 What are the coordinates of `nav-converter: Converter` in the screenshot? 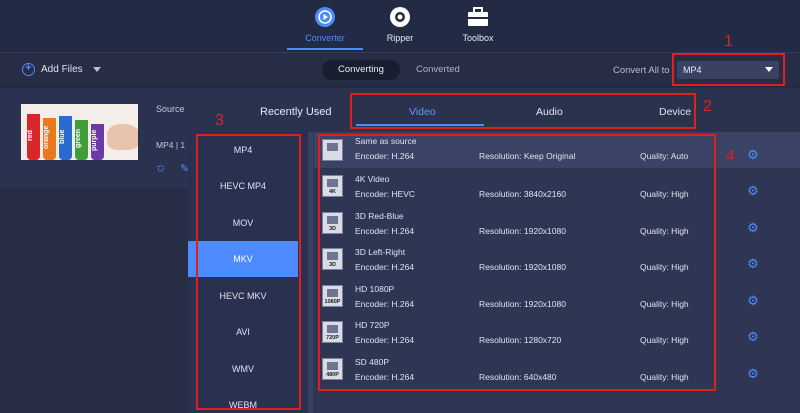 It's located at (325, 28).